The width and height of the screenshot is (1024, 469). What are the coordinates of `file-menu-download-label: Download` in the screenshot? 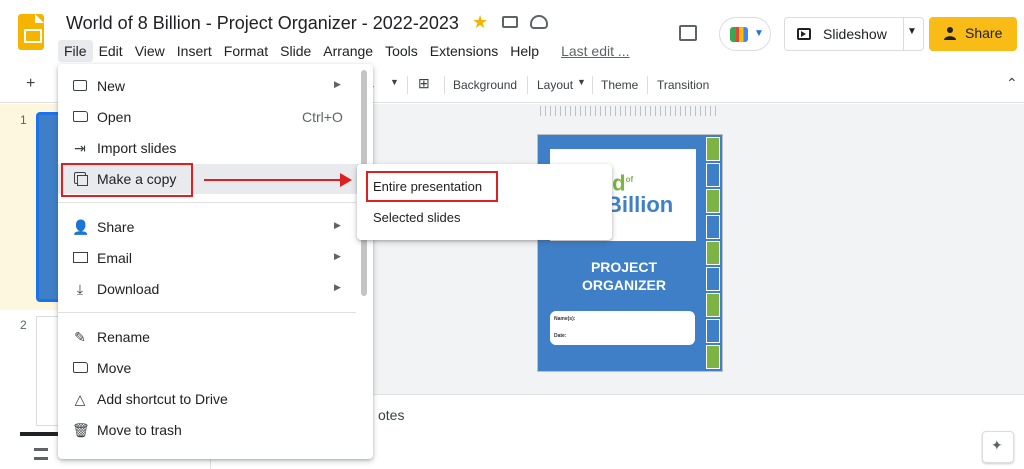 It's located at (128, 289).